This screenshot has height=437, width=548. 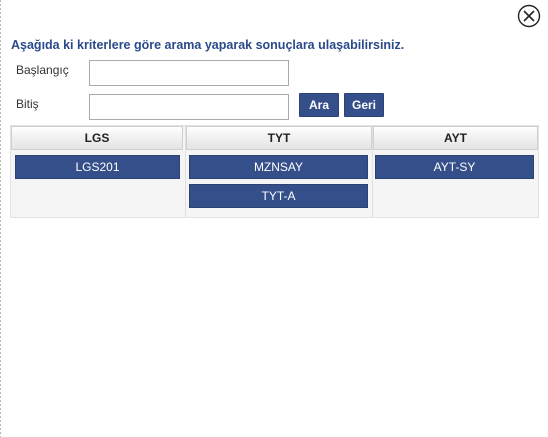 What do you see at coordinates (455, 138) in the screenshot?
I see `column-header-ayt: AYT` at bounding box center [455, 138].